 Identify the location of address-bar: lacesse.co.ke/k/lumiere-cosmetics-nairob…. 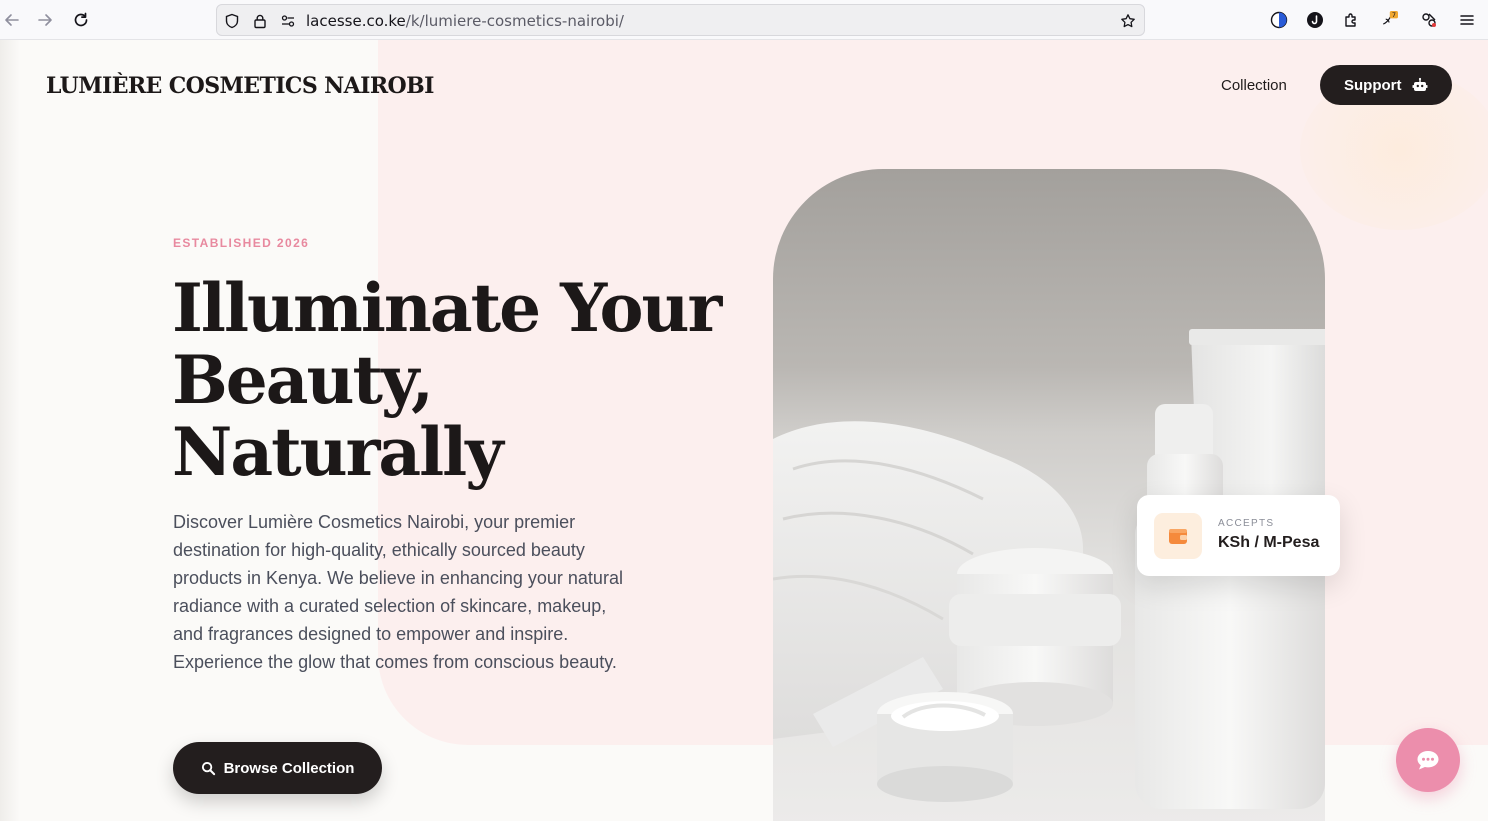
(680, 20).